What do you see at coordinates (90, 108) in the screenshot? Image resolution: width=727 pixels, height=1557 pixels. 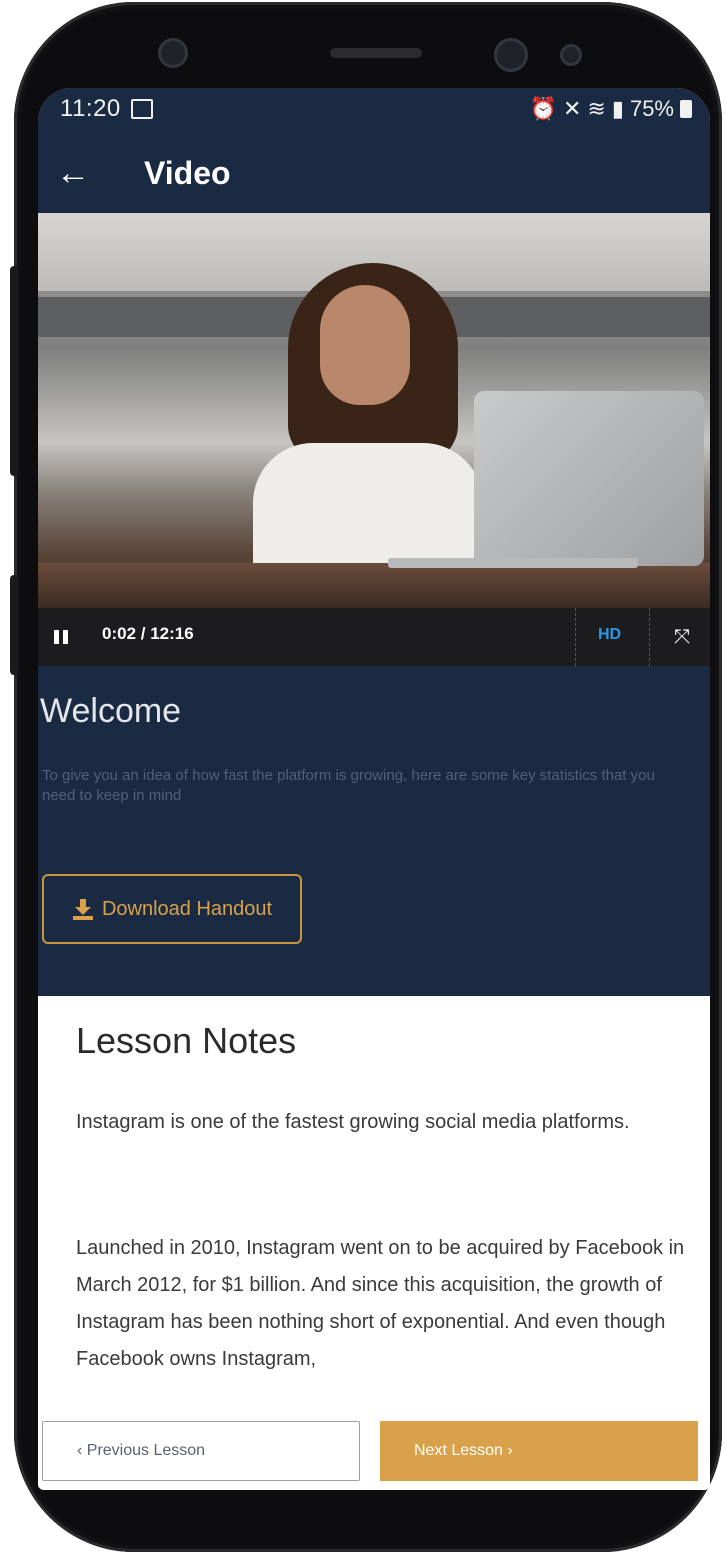 I see `status-time: 11:20` at bounding box center [90, 108].